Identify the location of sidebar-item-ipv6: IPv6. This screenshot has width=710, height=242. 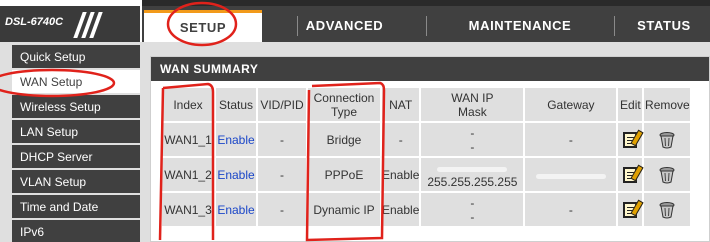
(76, 231).